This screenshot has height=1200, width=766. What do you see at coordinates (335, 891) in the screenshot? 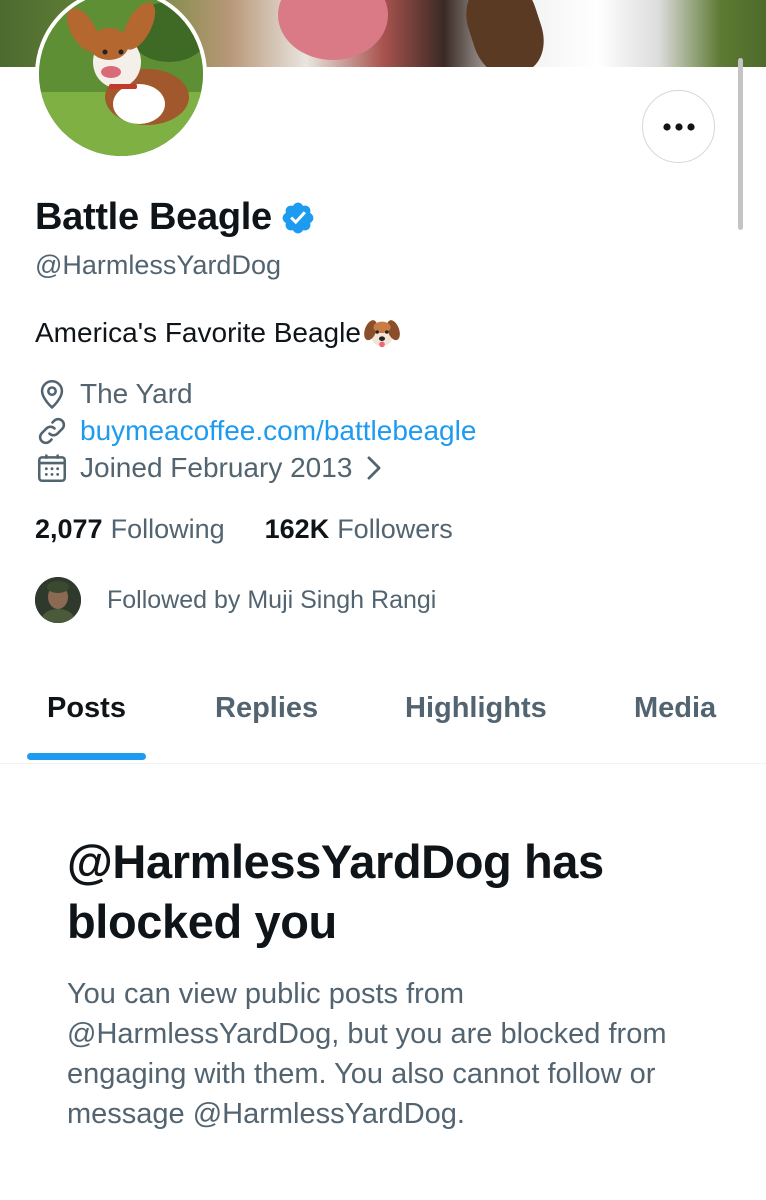
I see `blocked-title: @HarmlessYardDog has blocked you` at bounding box center [335, 891].